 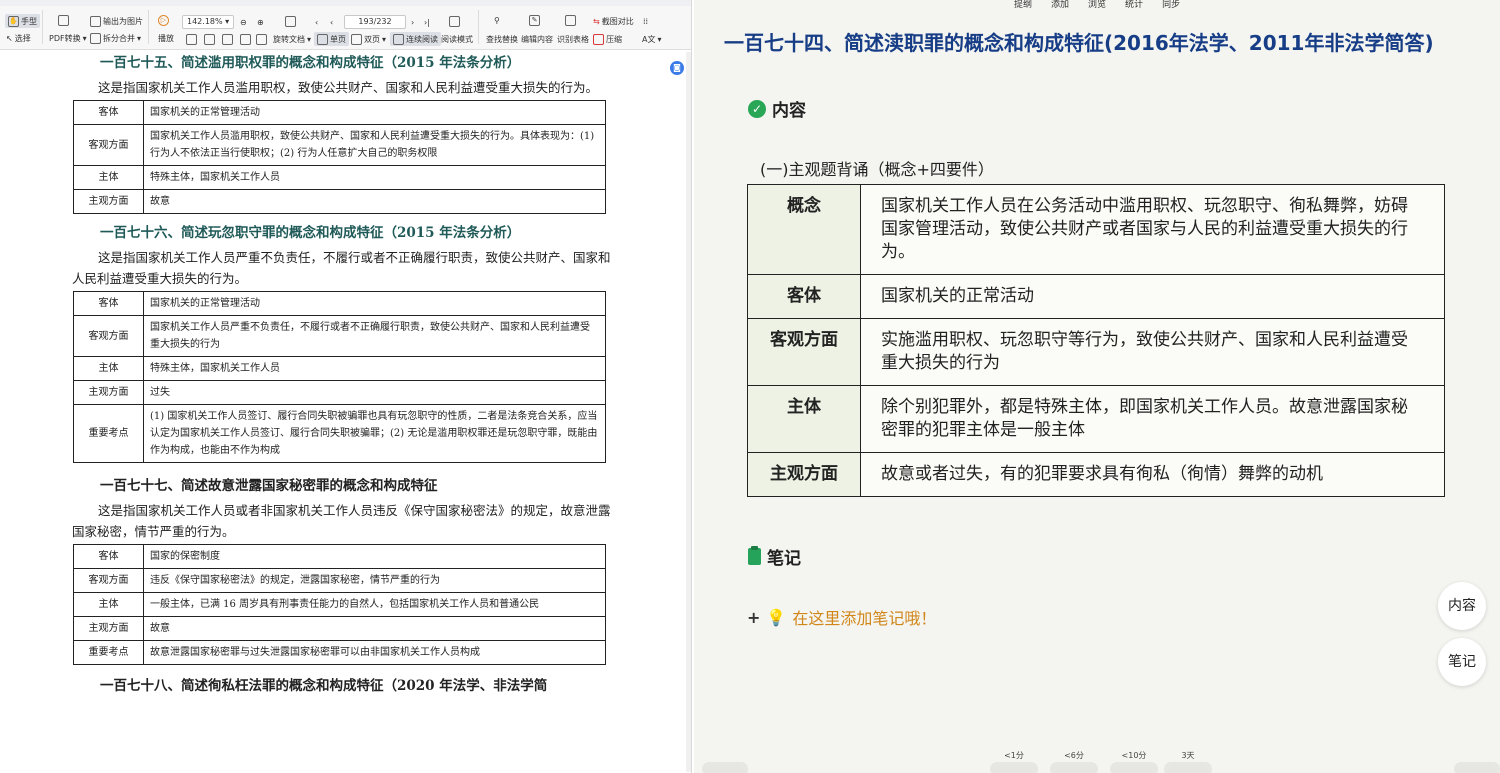 I want to click on single-page-button: 单页, so click(x=331, y=39).